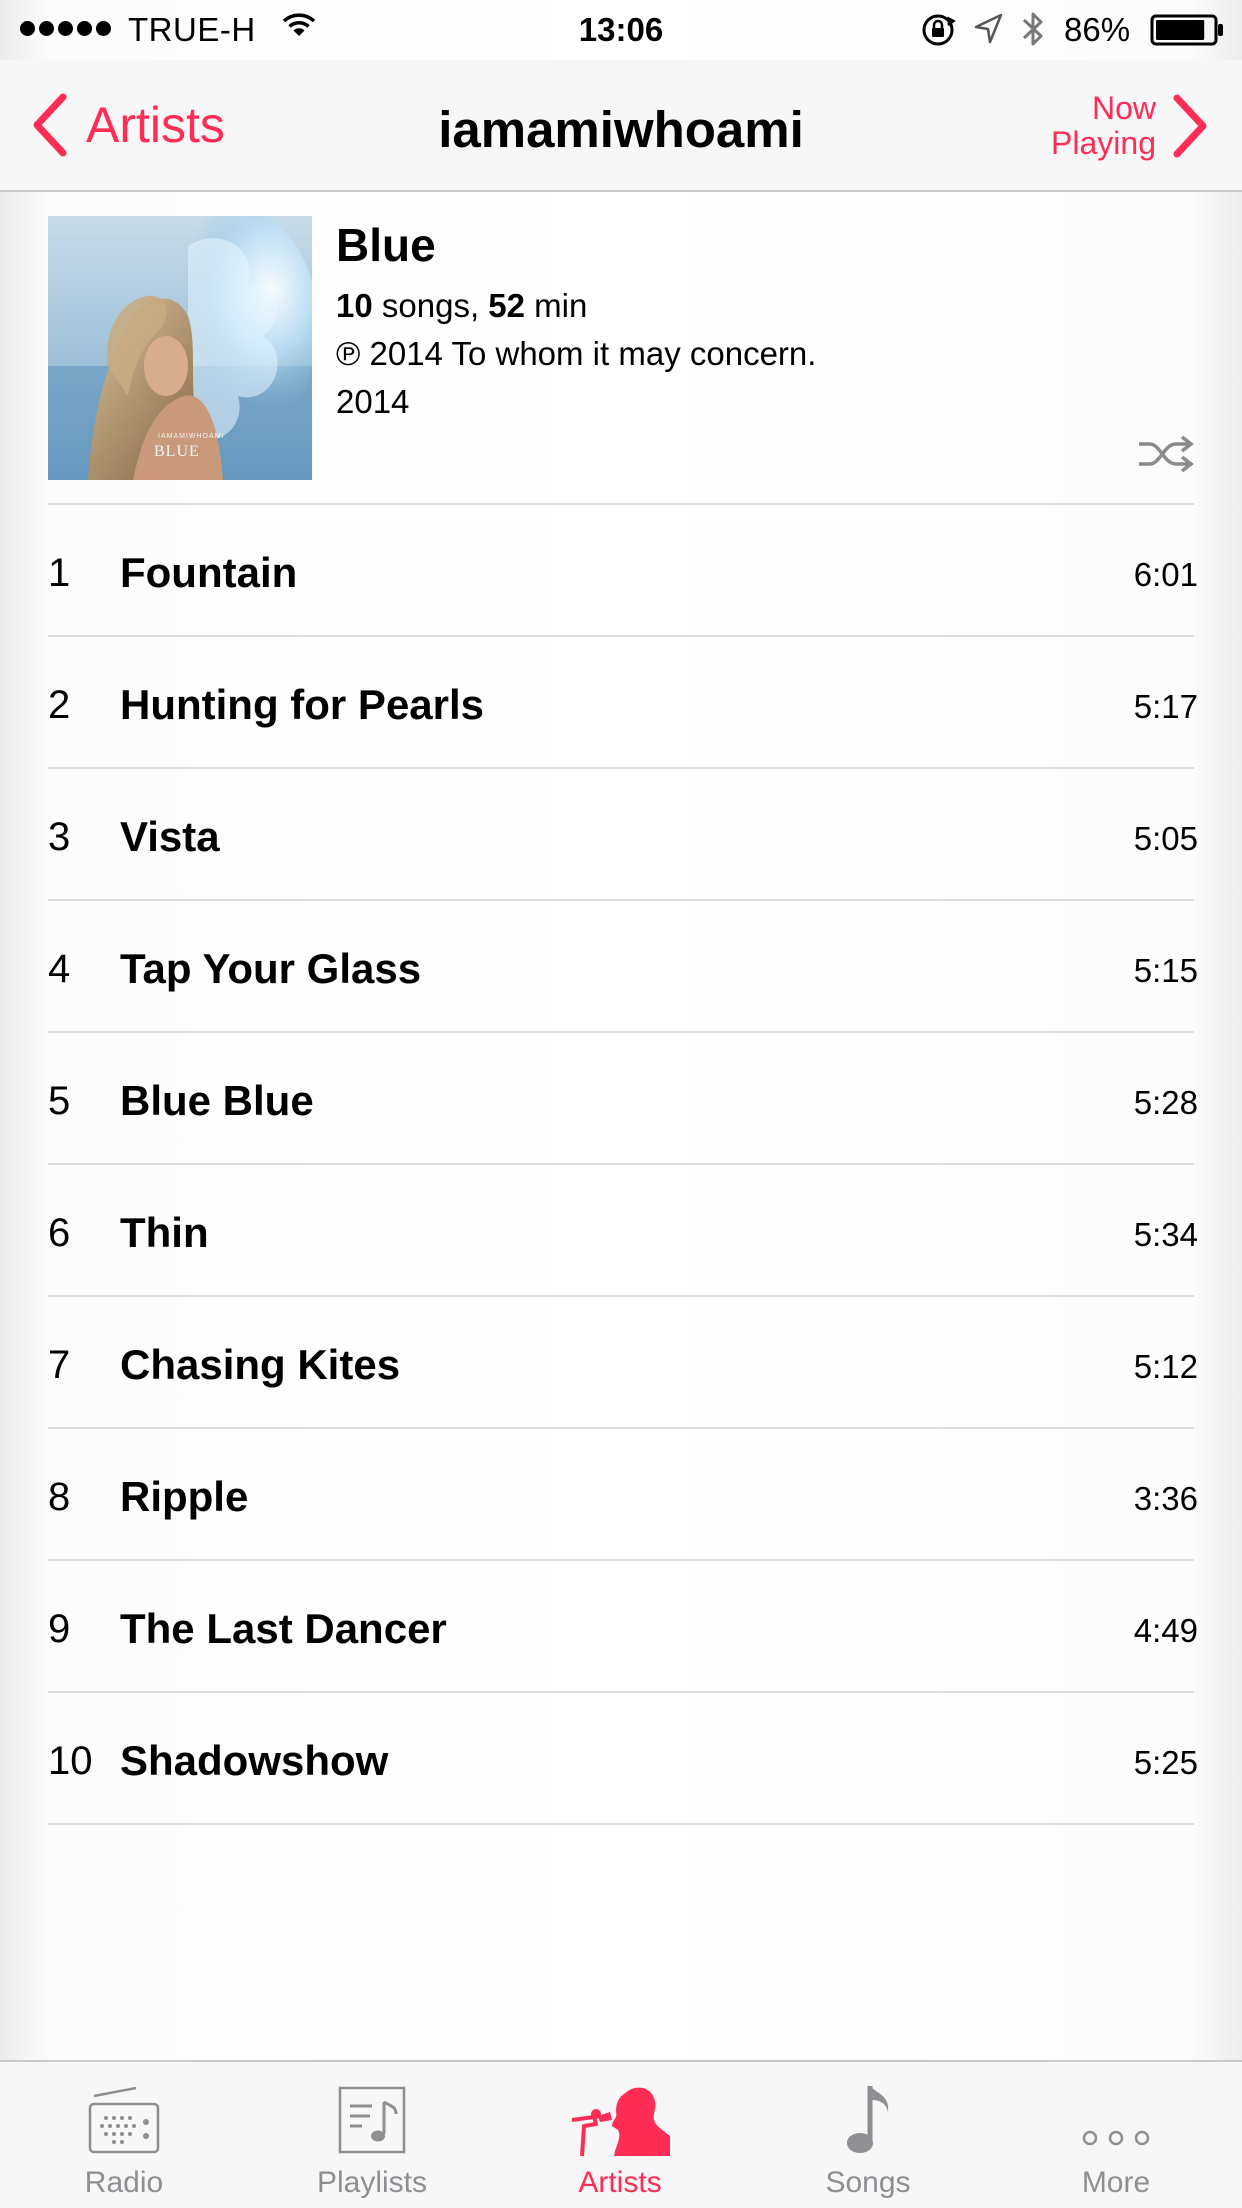 The image size is (1242, 2208). I want to click on track-title: Thin, so click(164, 1232).